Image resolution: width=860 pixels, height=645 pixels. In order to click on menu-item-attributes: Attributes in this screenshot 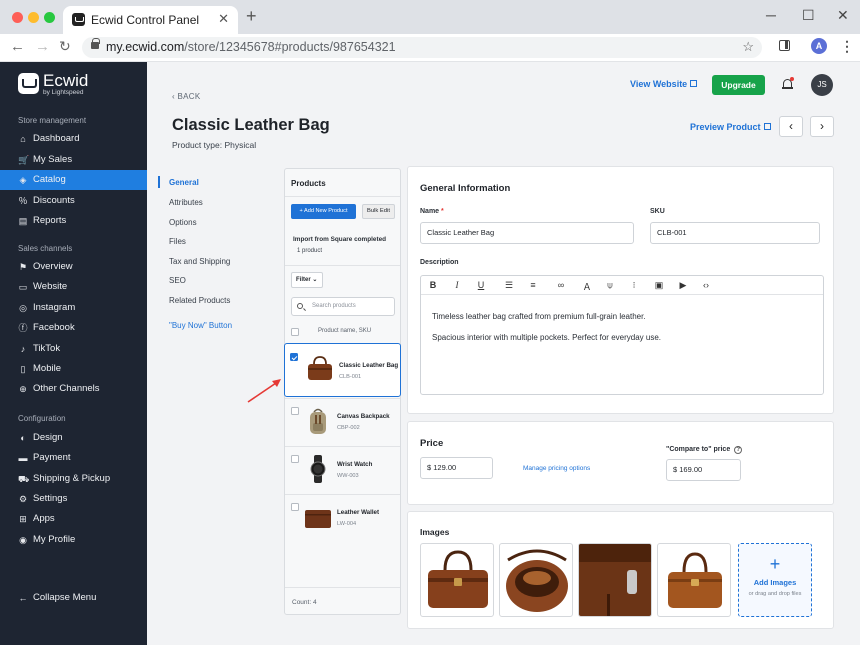, I will do `click(186, 202)`.